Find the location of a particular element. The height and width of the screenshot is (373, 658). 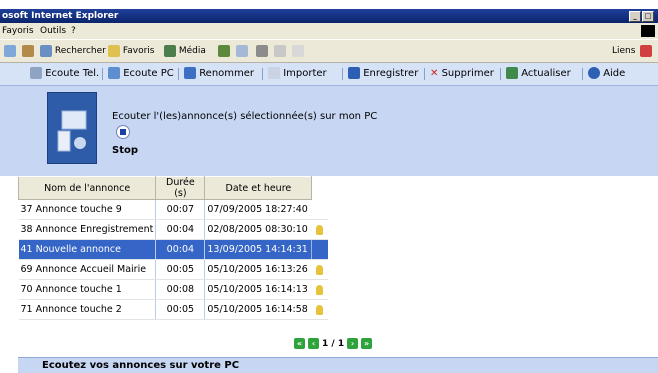

menu-bar: Fayoris Outils ? is located at coordinates (329, 31).